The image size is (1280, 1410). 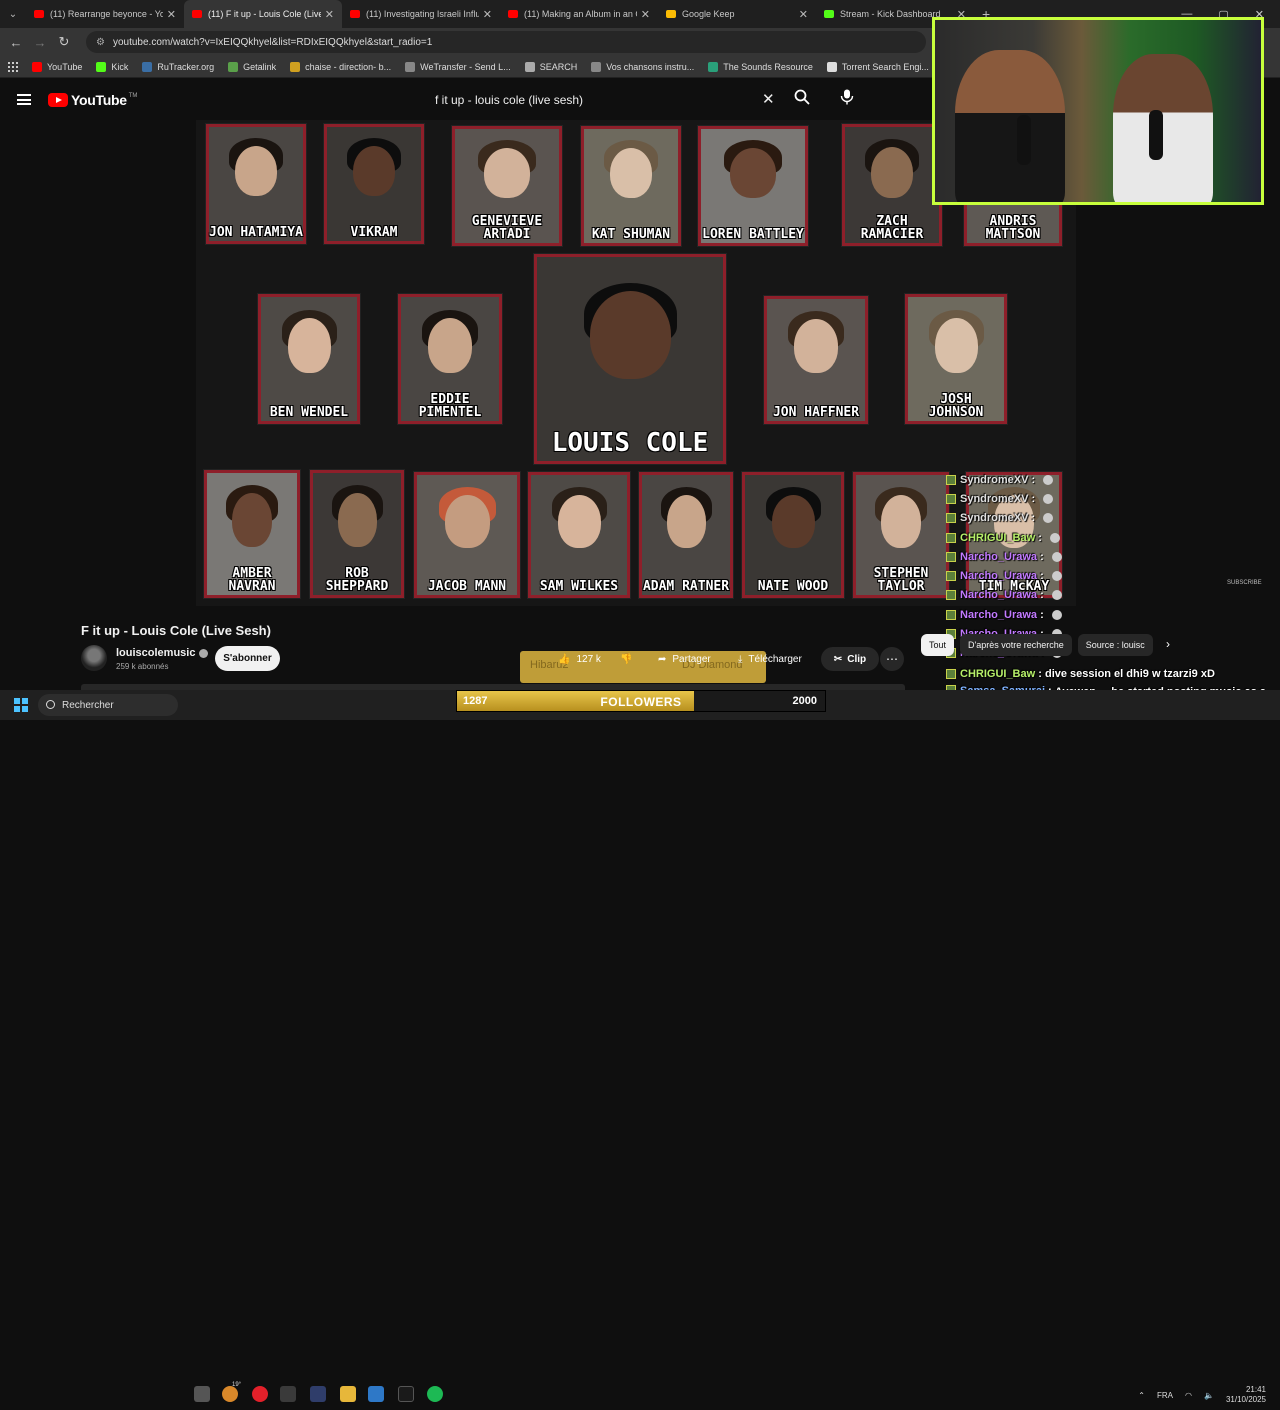 I want to click on live-app-icon, so click(x=406, y=1394).